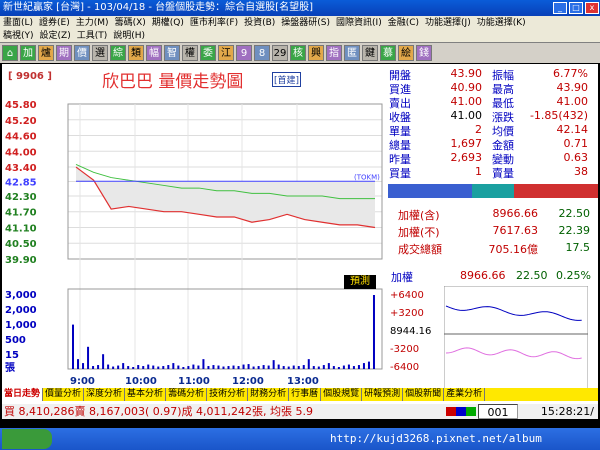  Describe the element at coordinates (27, 439) in the screenshot. I see `start-button` at that location.